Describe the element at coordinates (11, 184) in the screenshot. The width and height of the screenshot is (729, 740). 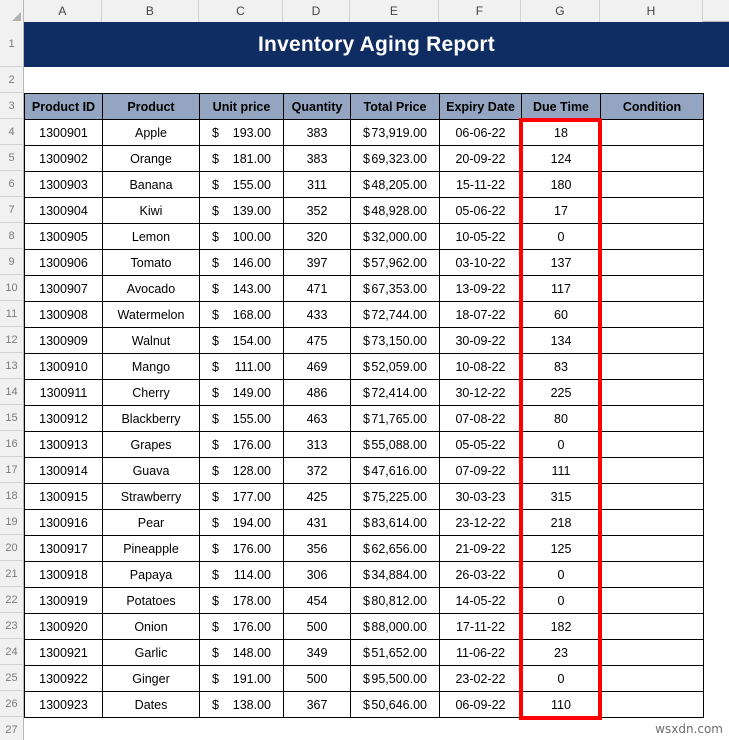
I see `row-number-6: 6` at that location.